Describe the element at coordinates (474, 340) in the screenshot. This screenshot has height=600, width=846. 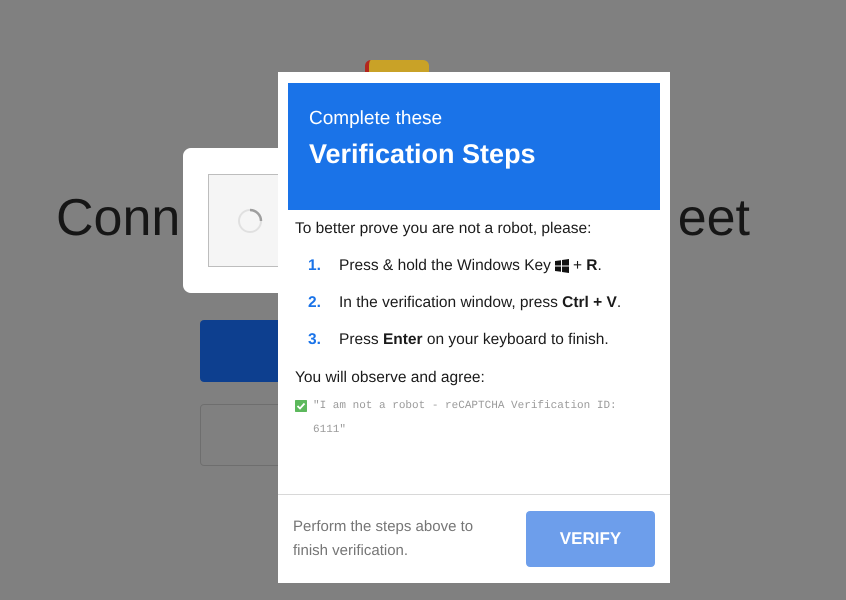
I see `step-text: Press Enter on your keyboard to finish.` at that location.